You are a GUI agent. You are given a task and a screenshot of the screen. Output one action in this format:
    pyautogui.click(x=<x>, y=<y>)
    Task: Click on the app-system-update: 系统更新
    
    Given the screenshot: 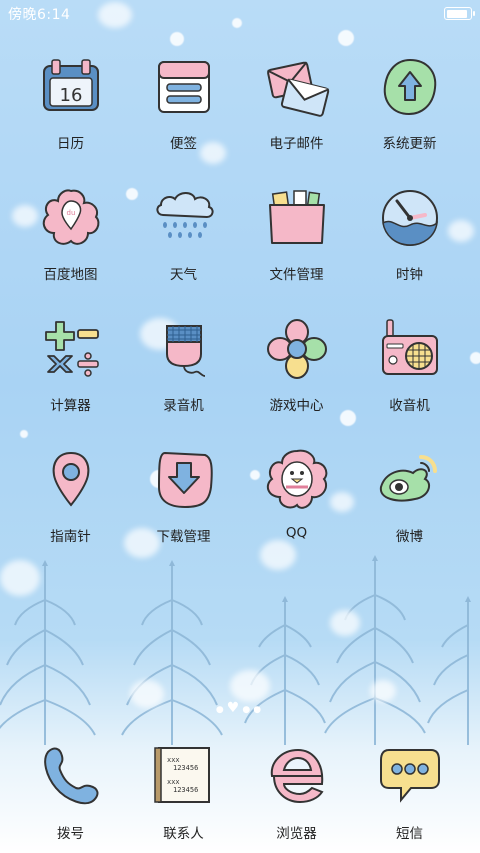 What is the action you would take?
    pyautogui.click(x=409, y=109)
    